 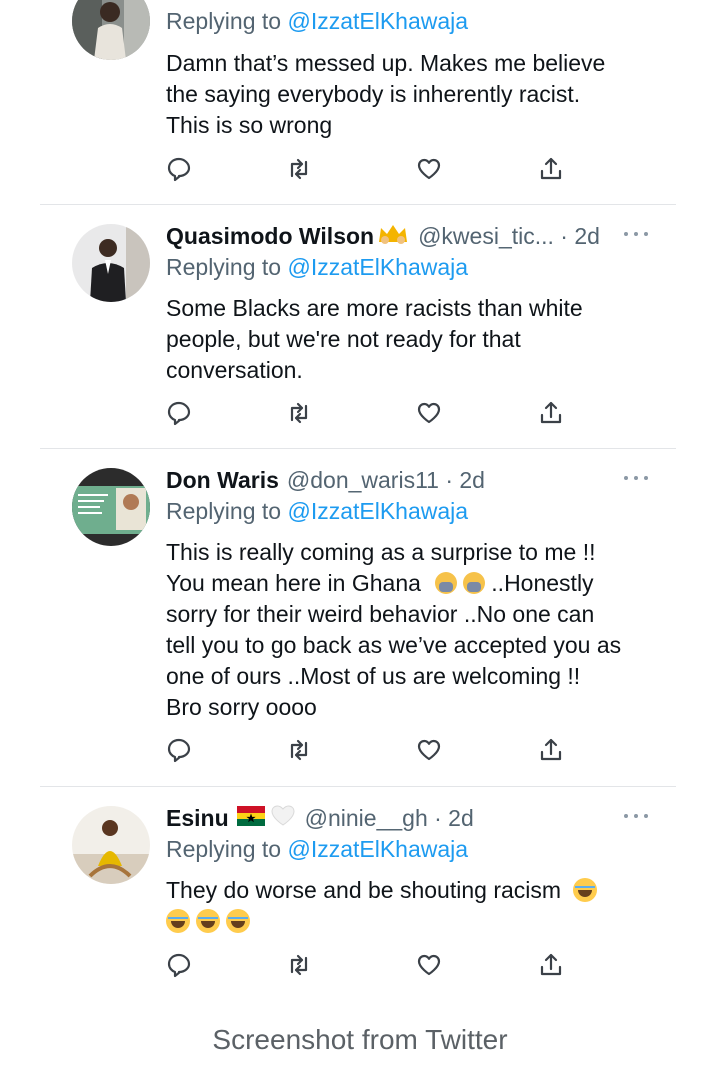 I want to click on tweet-line: Some Blacks are more racists than white, so click(x=374, y=308).